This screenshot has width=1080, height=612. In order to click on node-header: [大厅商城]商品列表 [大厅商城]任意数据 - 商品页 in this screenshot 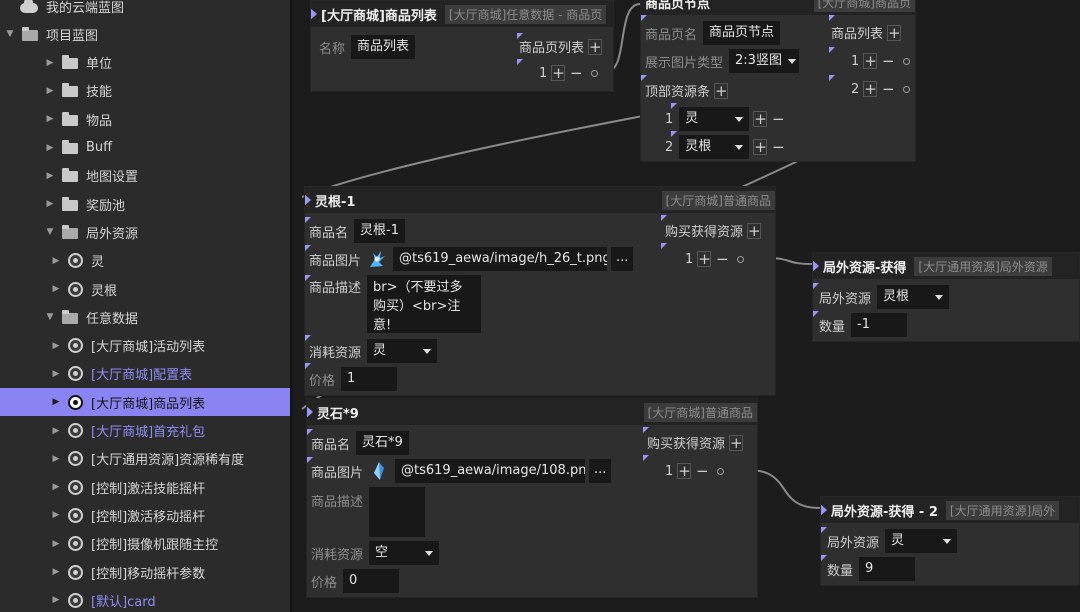, I will do `click(462, 14)`.